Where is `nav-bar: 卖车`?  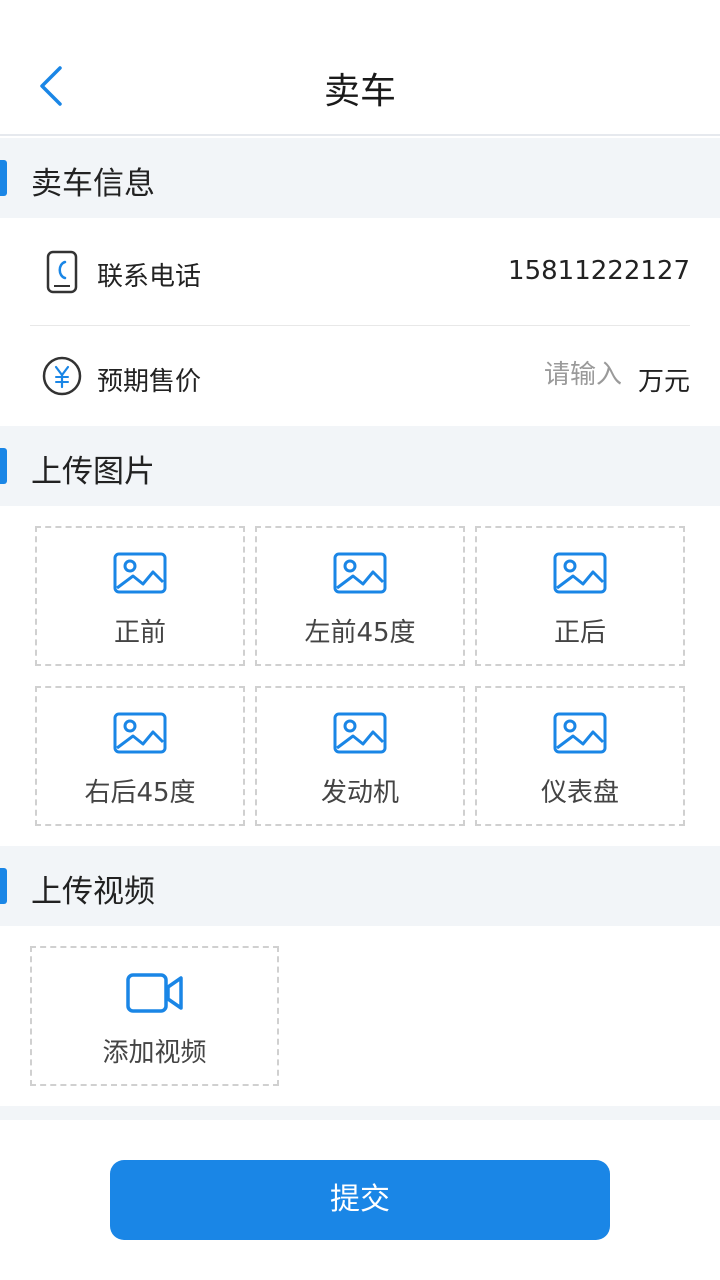
nav-bar: 卖车 is located at coordinates (360, 68).